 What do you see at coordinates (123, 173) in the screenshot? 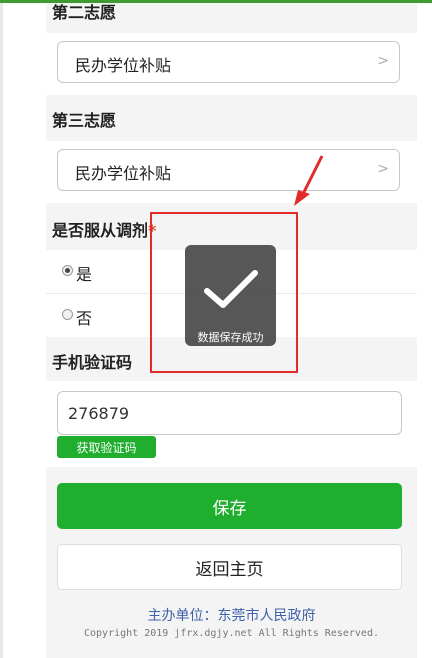
I see `third-choice-value: 民办学位补贴` at bounding box center [123, 173].